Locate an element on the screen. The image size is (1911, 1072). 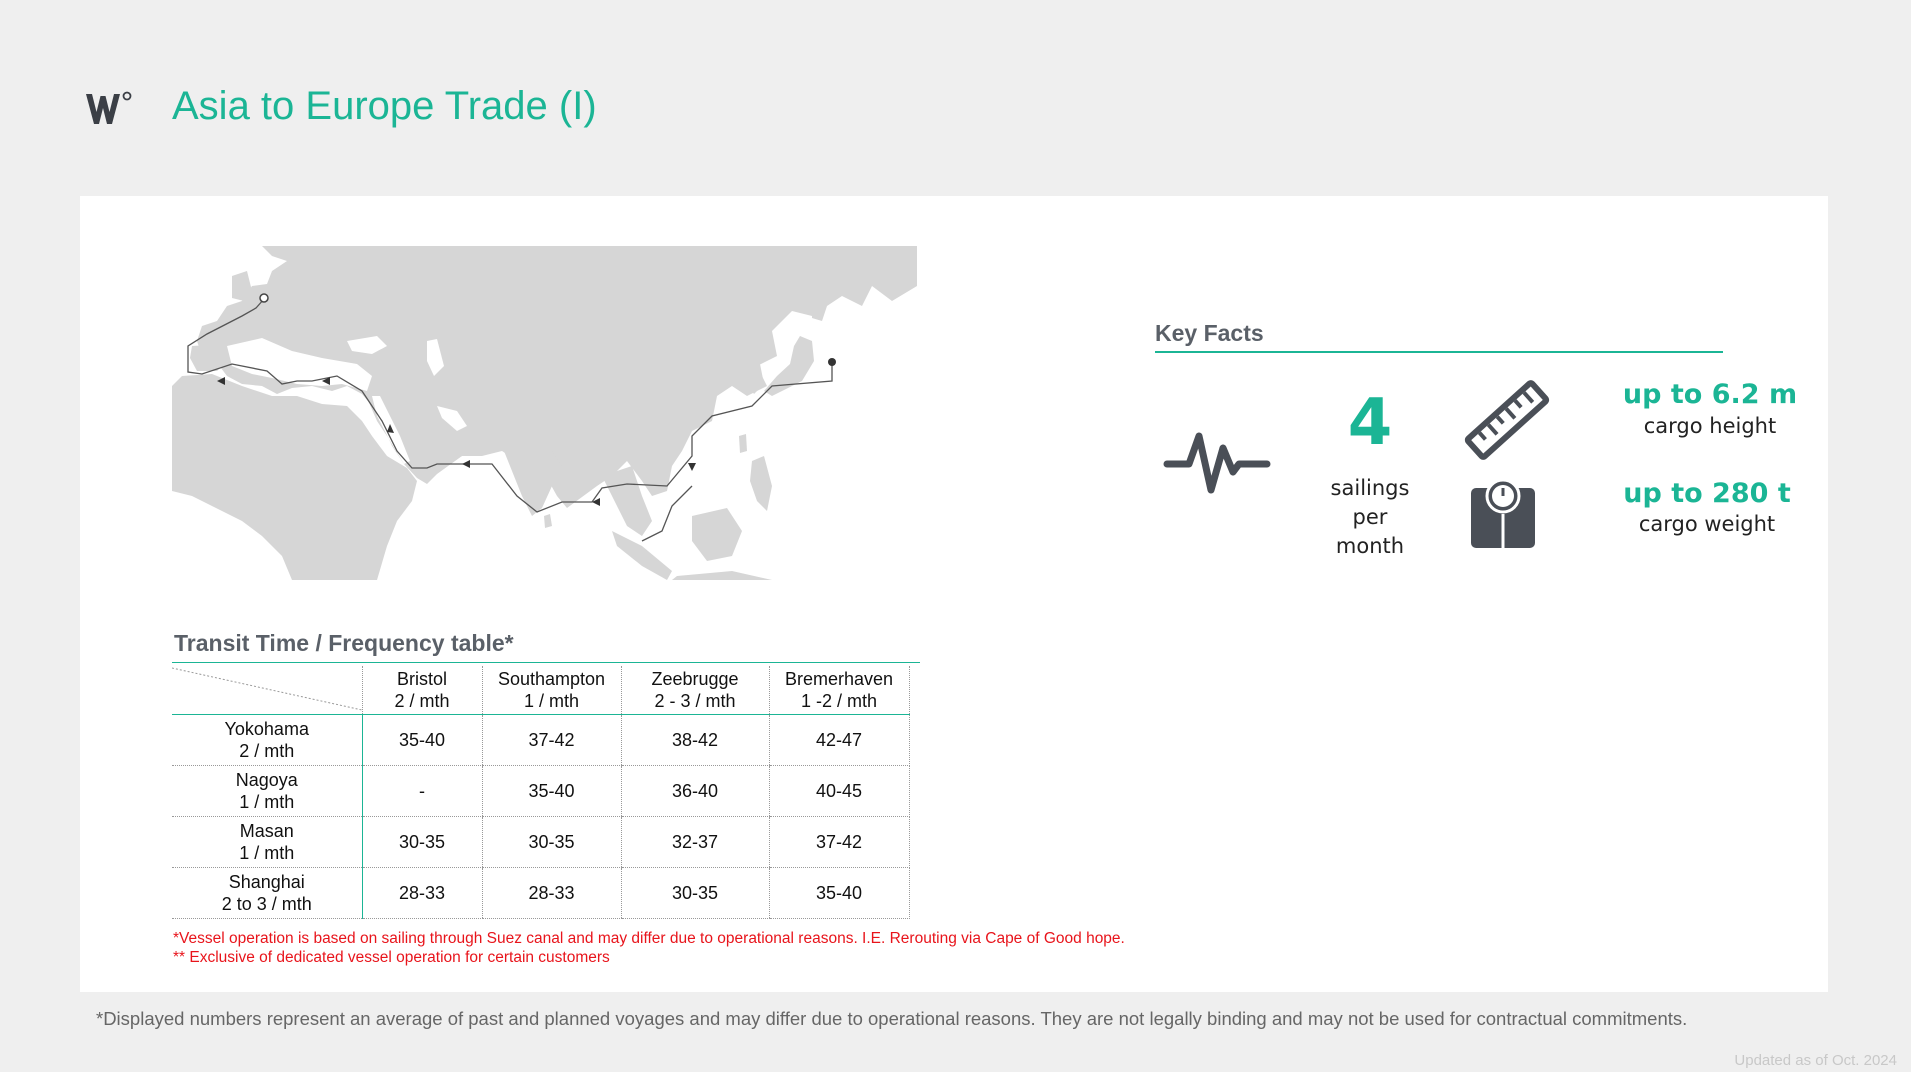
table-corner-cell is located at coordinates (267, 690).